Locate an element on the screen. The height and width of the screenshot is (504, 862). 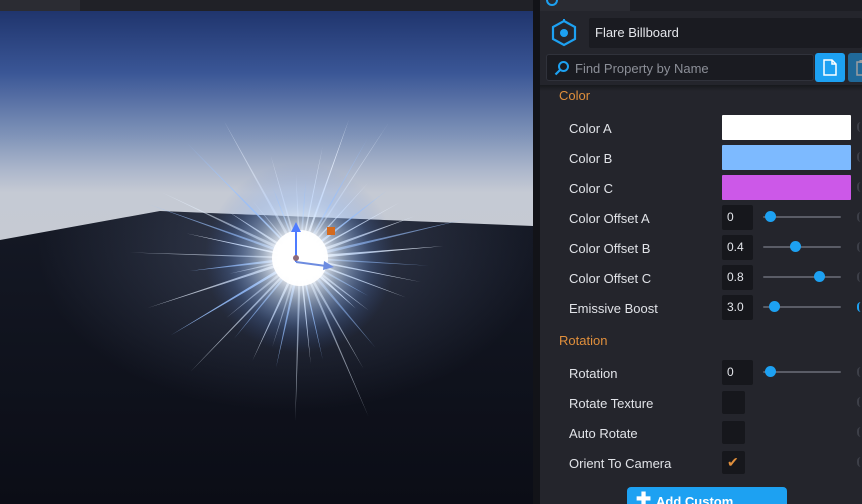
color-offset-c-label: Color Offset C is located at coordinates (610, 278).